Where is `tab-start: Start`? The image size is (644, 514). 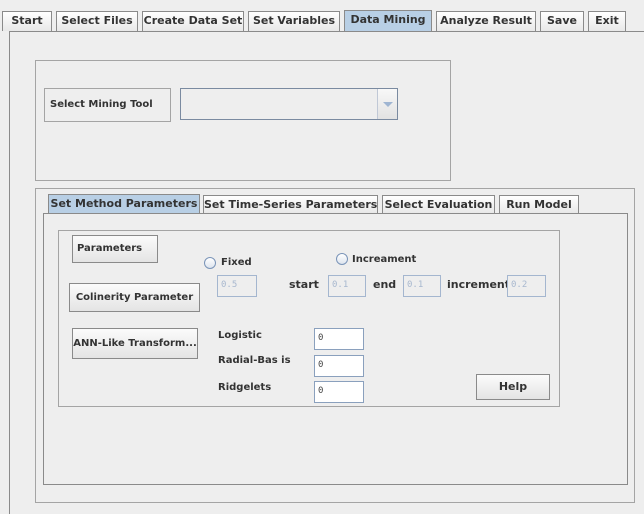 tab-start: Start is located at coordinates (27, 21).